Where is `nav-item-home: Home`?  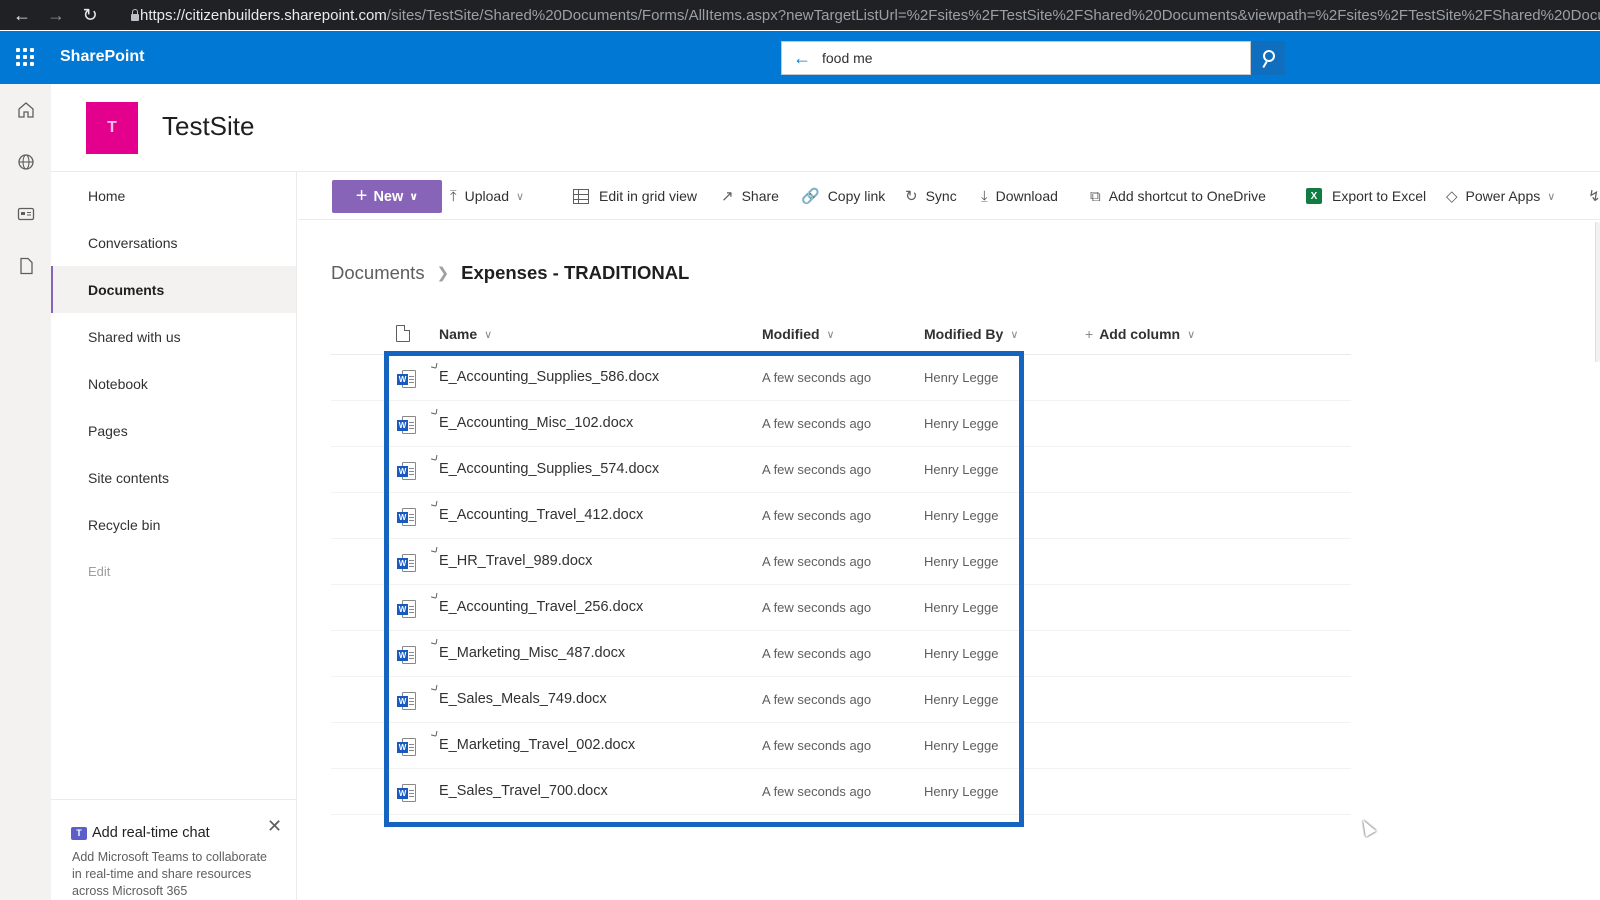 nav-item-home: Home is located at coordinates (173, 195).